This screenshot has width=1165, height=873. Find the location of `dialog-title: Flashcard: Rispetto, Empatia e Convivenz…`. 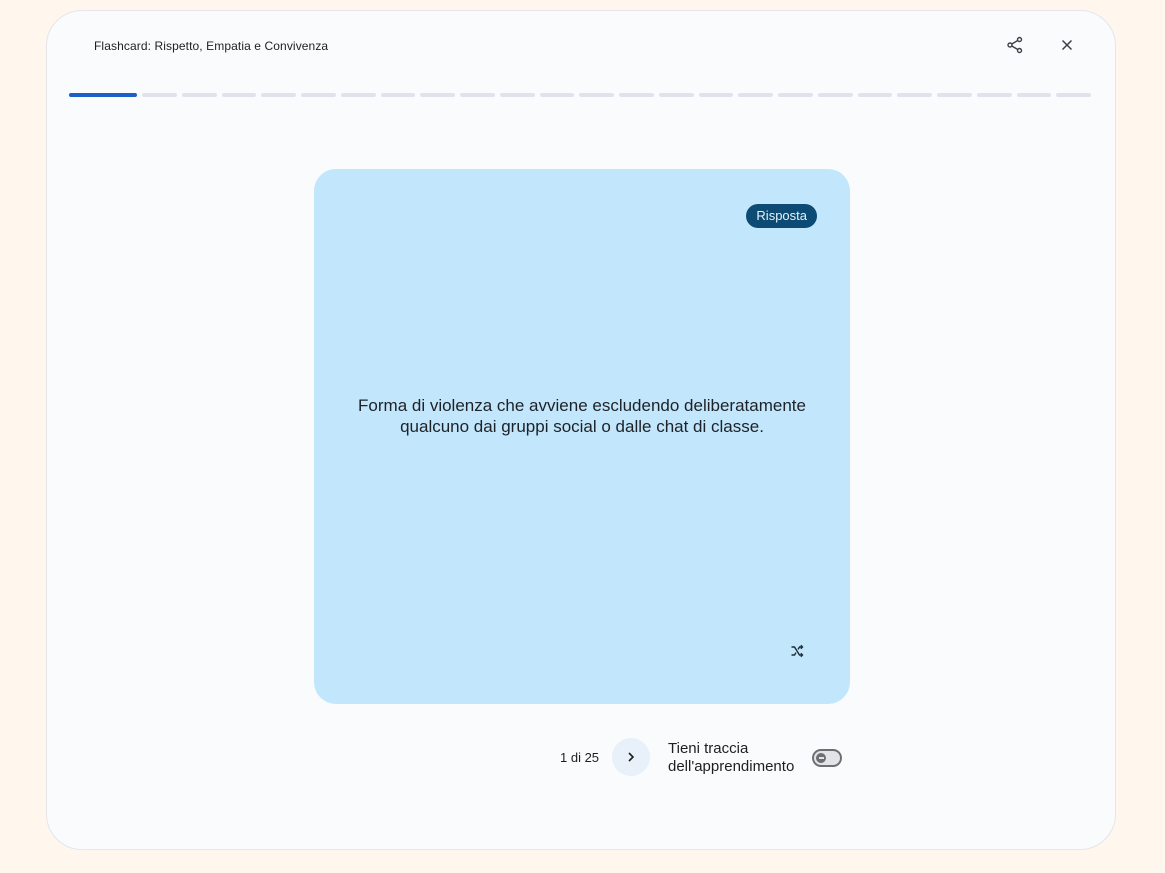

dialog-title: Flashcard: Rispetto, Empatia e Convivenz… is located at coordinates (211, 46).